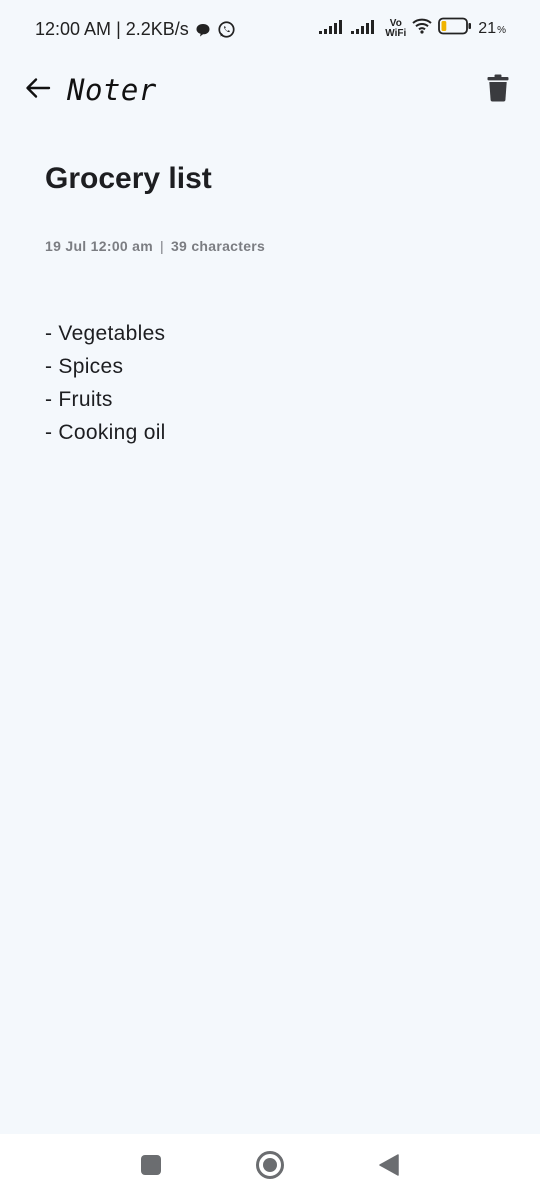  What do you see at coordinates (84, 366) in the screenshot?
I see `note-line: - Spices` at bounding box center [84, 366].